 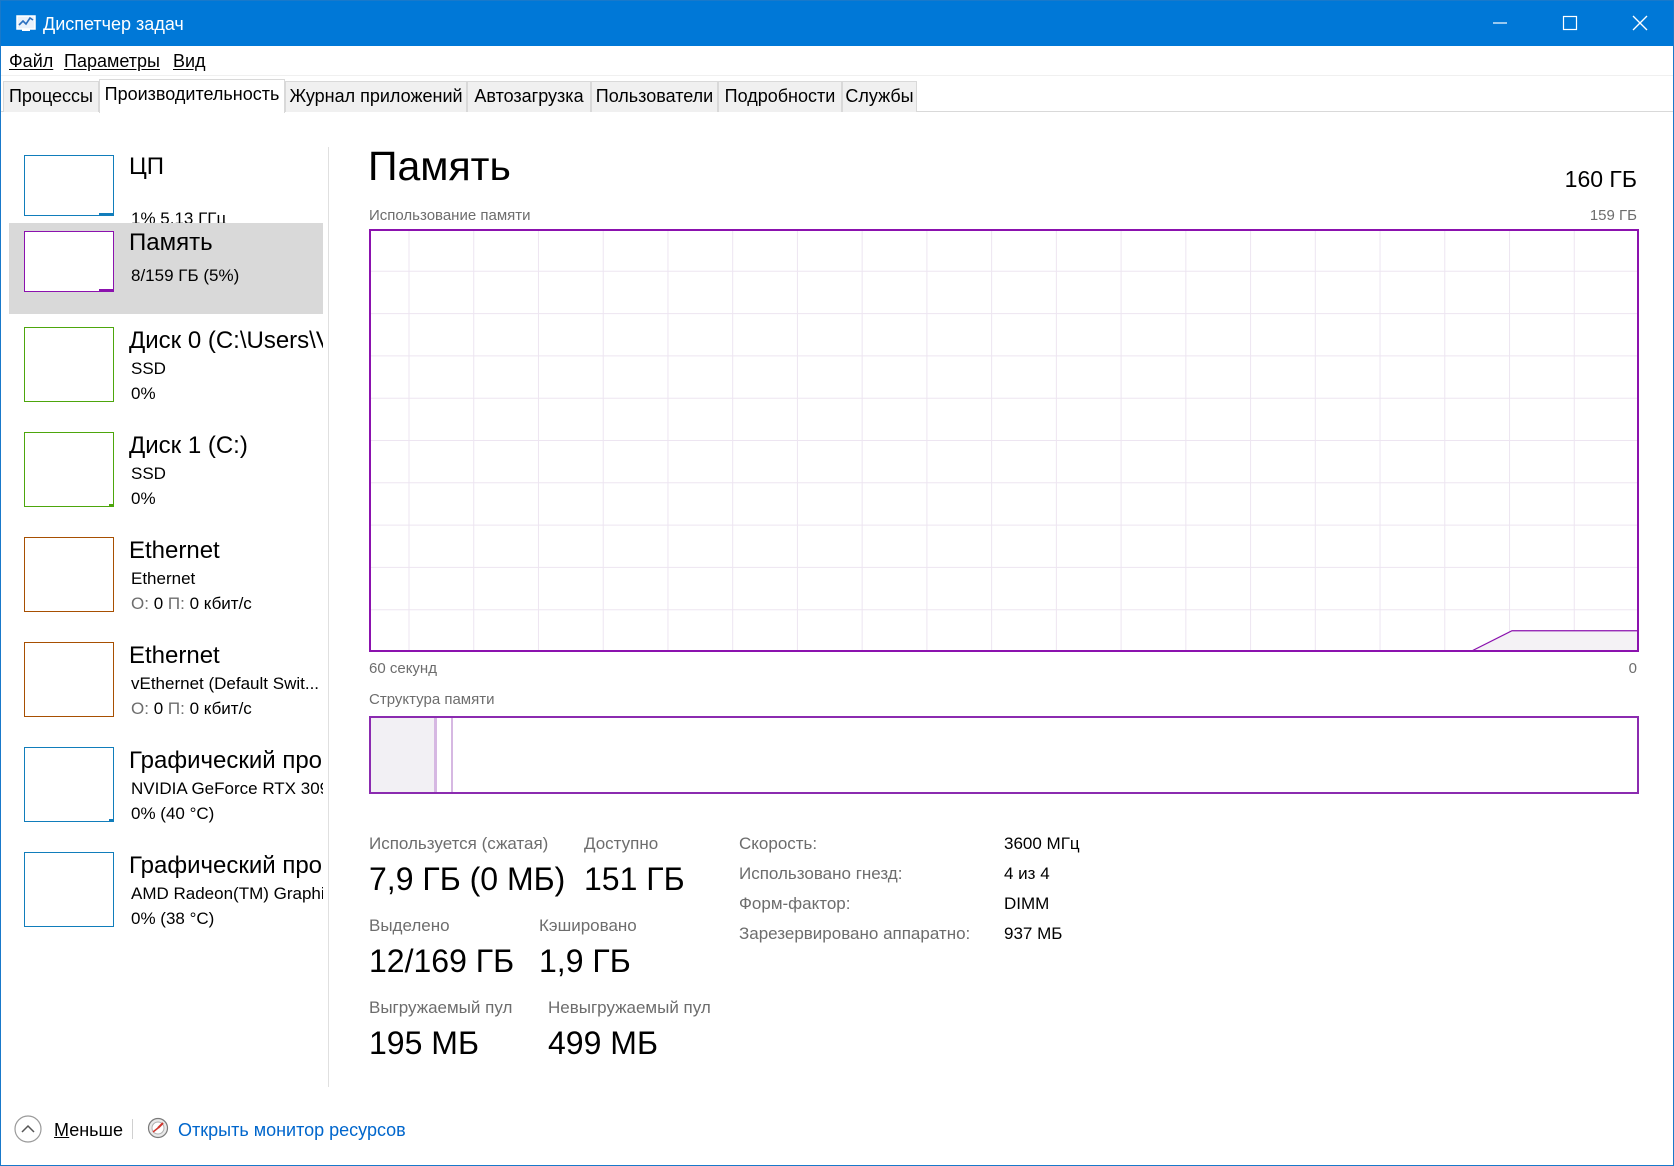 I want to click on sidebar-item-detail: 8/159 ГБ (5%), so click(x=185, y=275).